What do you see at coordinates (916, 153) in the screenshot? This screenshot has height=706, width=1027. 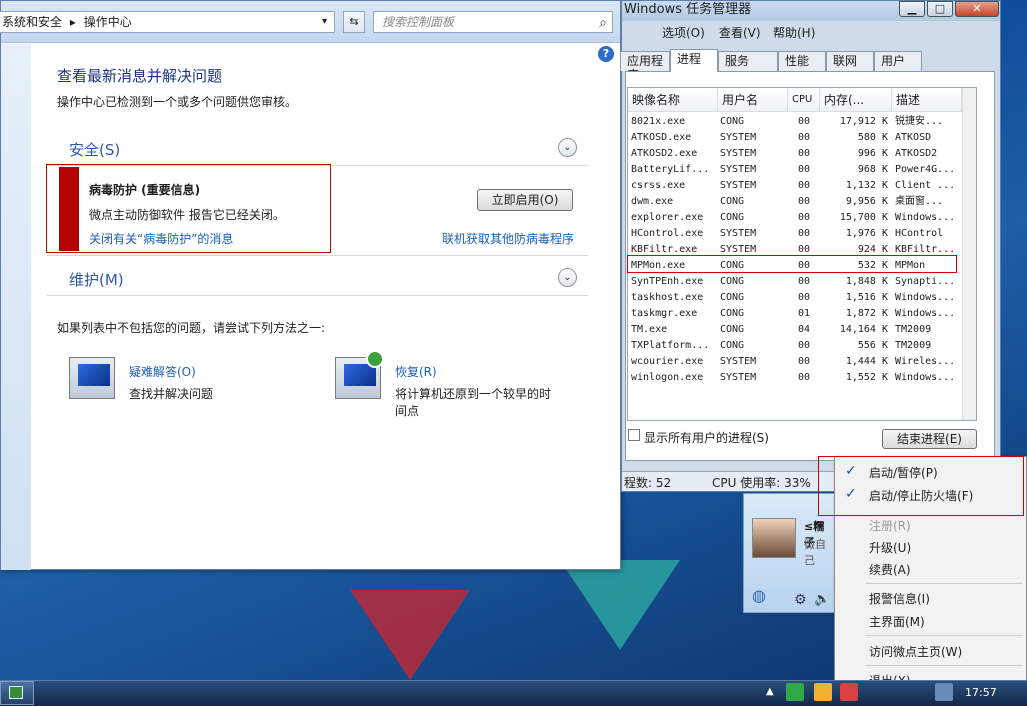 I see `process-description: ATKOSD2` at bounding box center [916, 153].